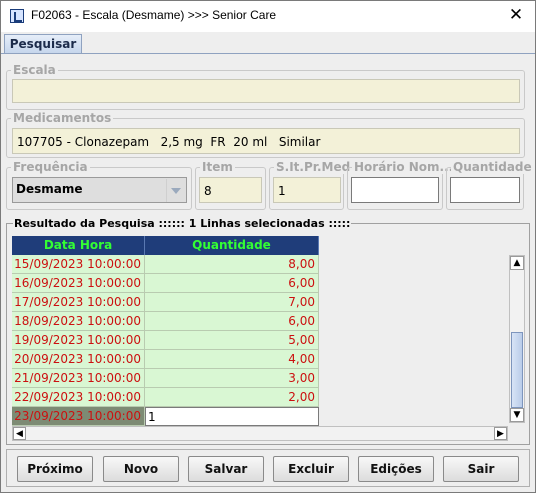  I want to click on frequencia-combo: Desmame, so click(99, 190).